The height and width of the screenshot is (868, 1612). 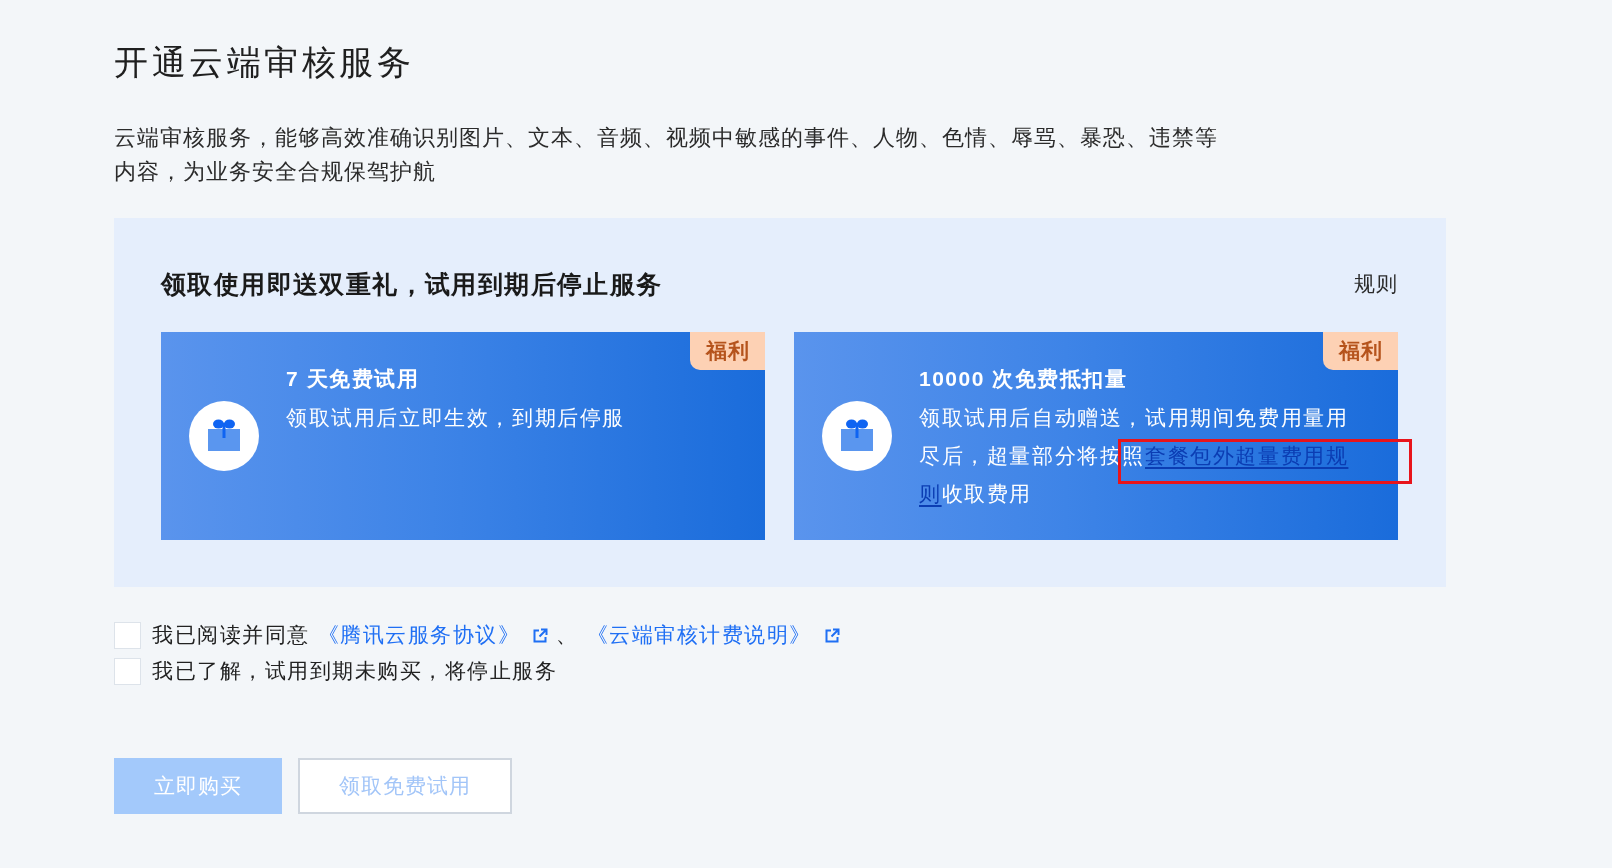 What do you see at coordinates (412, 284) in the screenshot?
I see `promo-heading: 领取使用即送双重礼，试用到期后停止服务` at bounding box center [412, 284].